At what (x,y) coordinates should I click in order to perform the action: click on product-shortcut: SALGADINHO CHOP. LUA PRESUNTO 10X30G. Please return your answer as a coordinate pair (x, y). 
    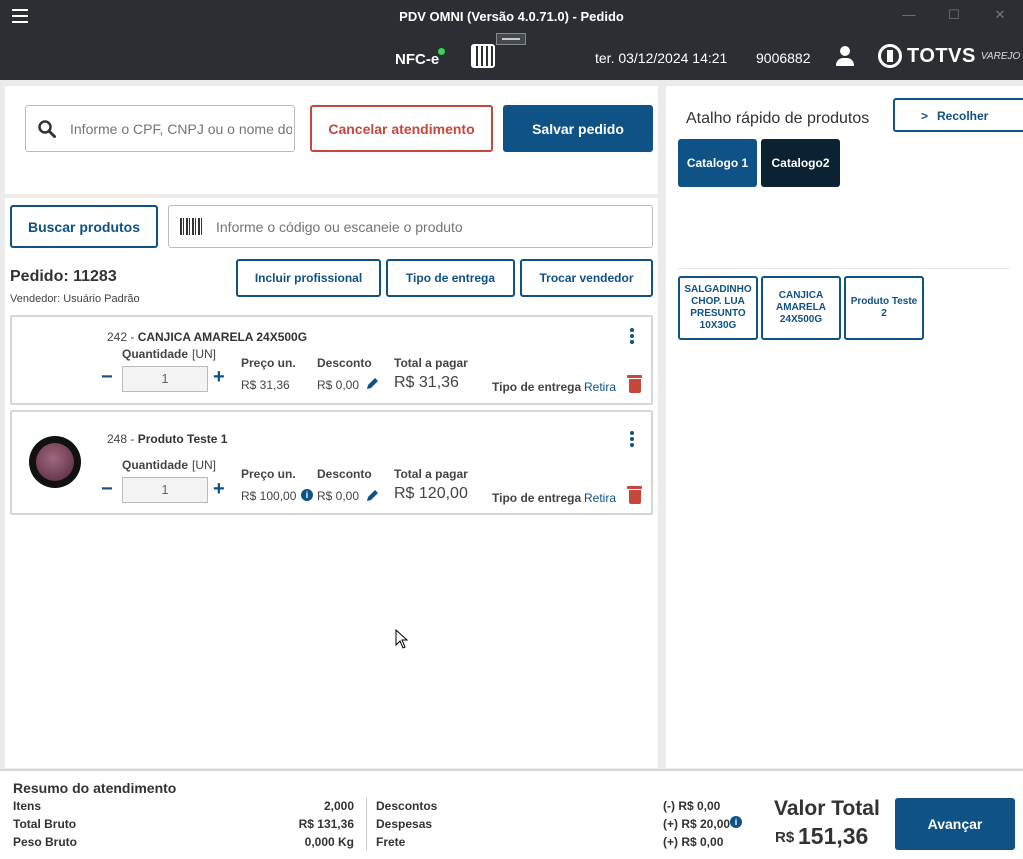
    Looking at the image, I should click on (718, 308).